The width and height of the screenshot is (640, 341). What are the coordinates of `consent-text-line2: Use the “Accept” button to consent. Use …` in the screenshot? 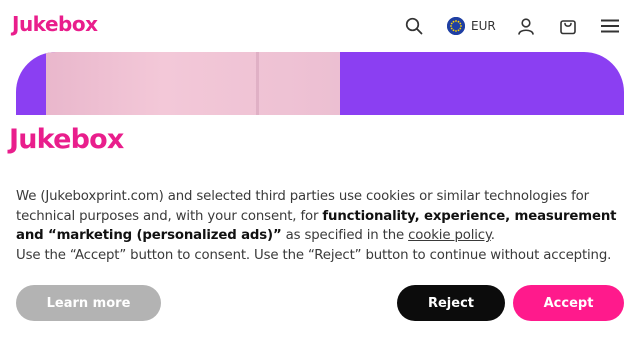 It's located at (314, 255).